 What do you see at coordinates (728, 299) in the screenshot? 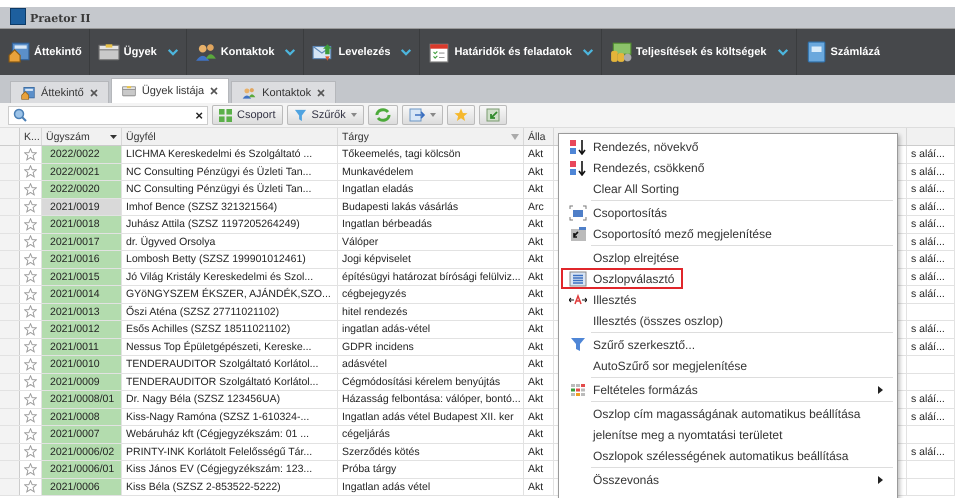
I see `menu-item: Illesztés` at bounding box center [728, 299].